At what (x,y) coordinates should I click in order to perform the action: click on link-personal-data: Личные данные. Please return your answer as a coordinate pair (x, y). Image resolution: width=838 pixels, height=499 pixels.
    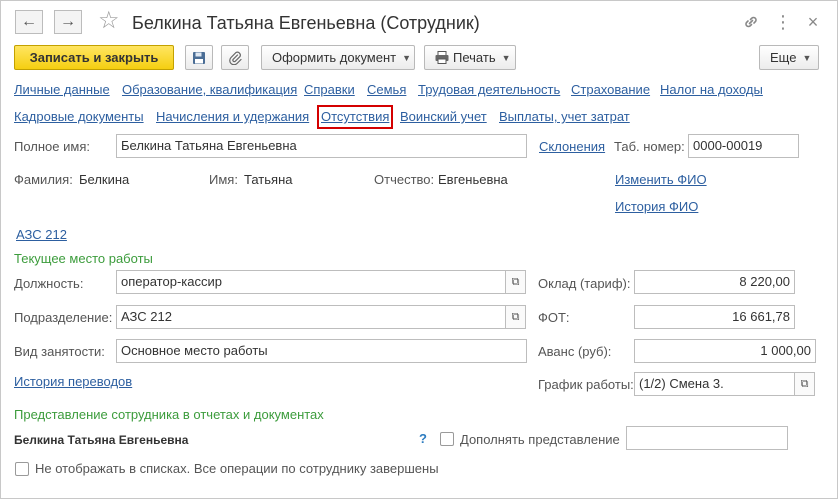
    Looking at the image, I should click on (62, 90).